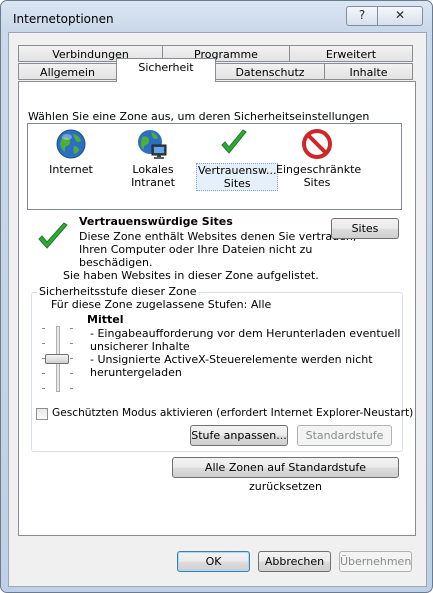 The image size is (433, 593). I want to click on zone-label-e-line2: Sites, so click(317, 182).